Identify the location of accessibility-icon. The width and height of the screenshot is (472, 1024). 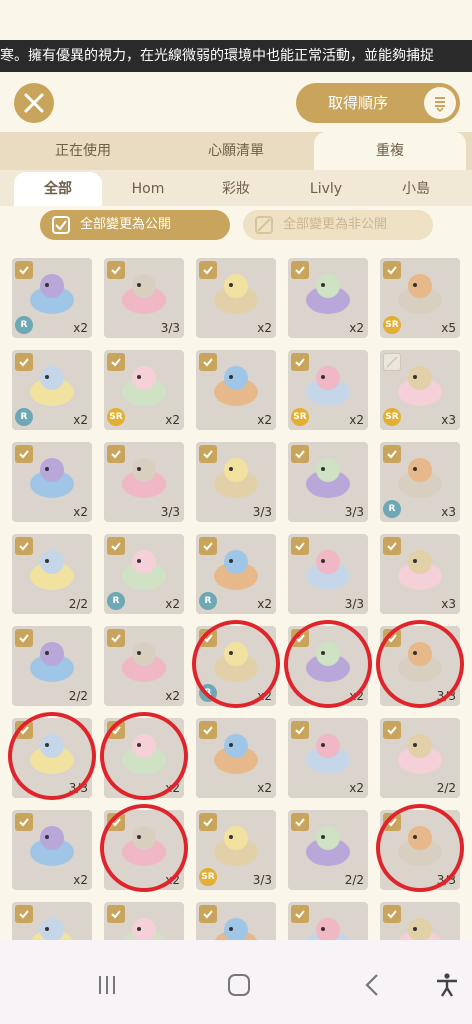
(447, 985).